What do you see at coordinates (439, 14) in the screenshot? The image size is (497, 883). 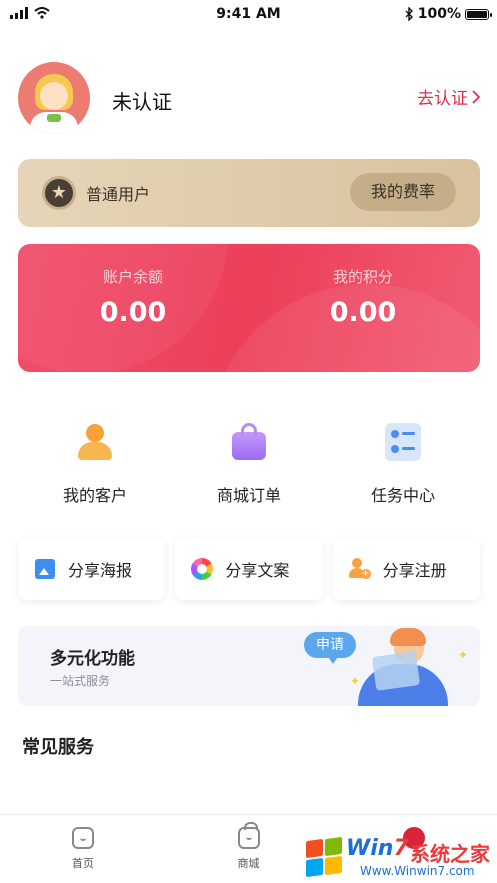 I see `battery-percent: 100%` at bounding box center [439, 14].